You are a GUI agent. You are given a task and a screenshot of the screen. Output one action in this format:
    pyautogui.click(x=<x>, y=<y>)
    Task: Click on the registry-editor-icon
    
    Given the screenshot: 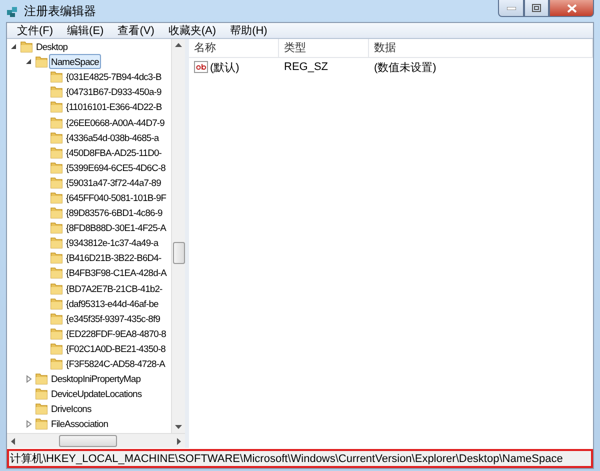 What is the action you would take?
    pyautogui.click(x=13, y=11)
    